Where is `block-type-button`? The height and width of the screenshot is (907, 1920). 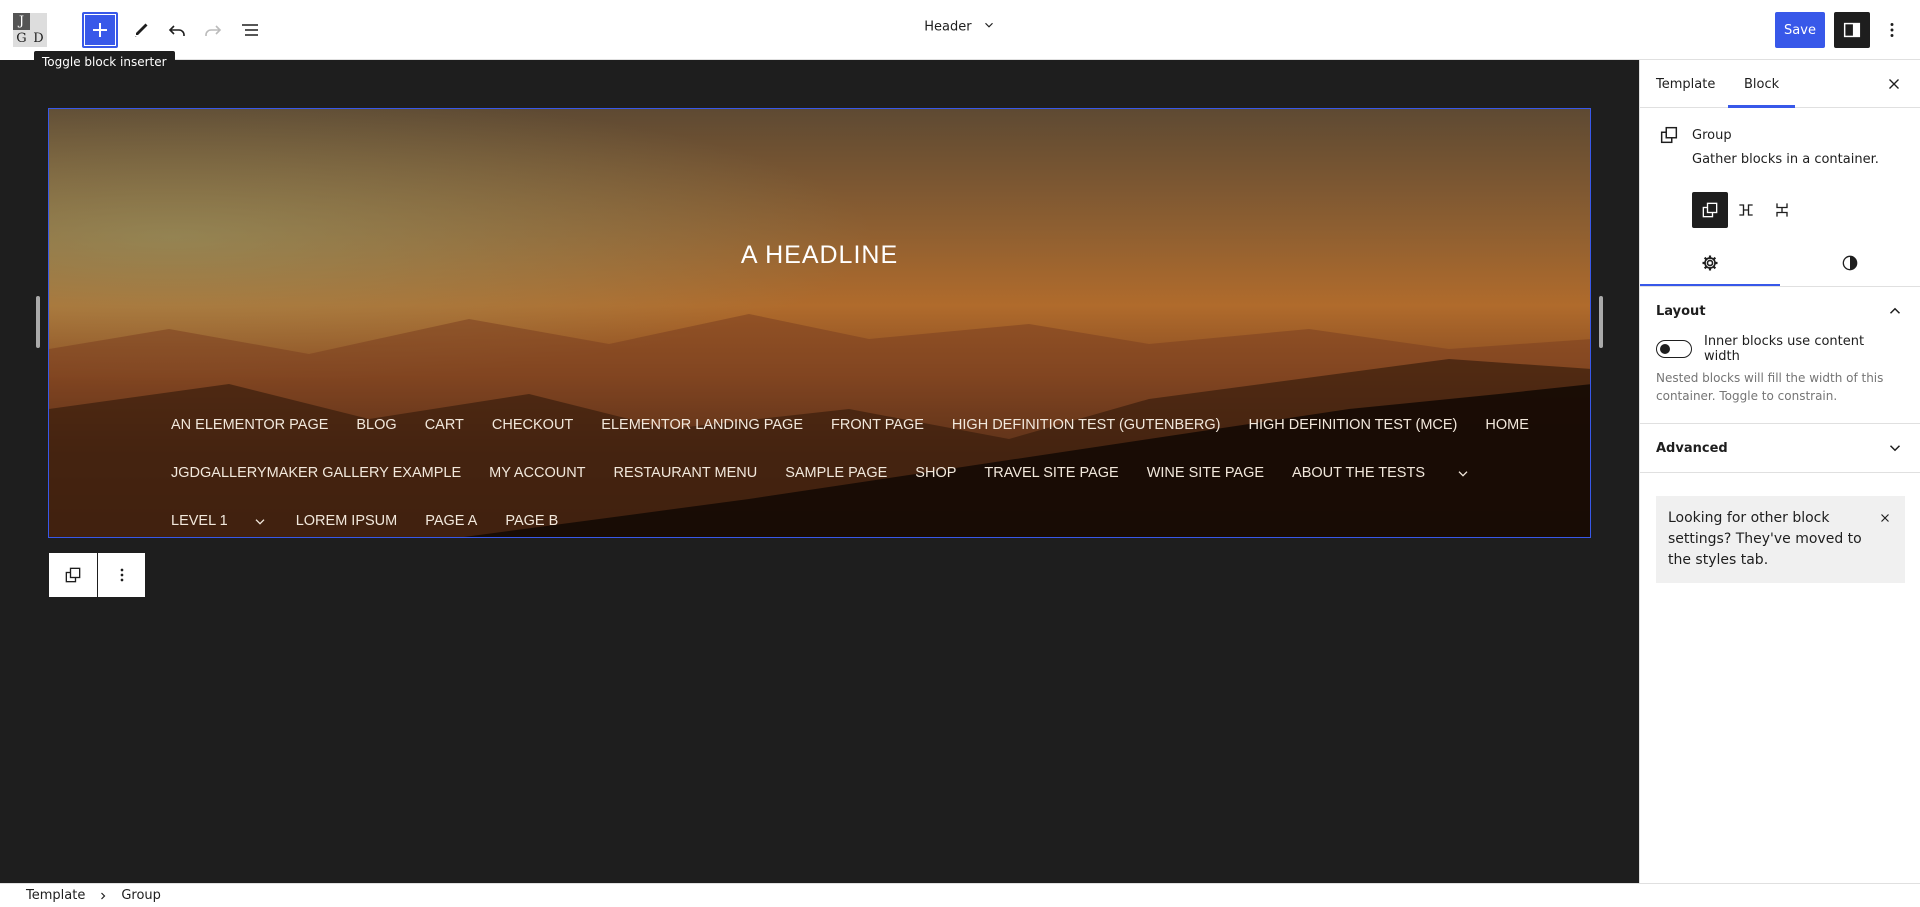 block-type-button is located at coordinates (73, 575).